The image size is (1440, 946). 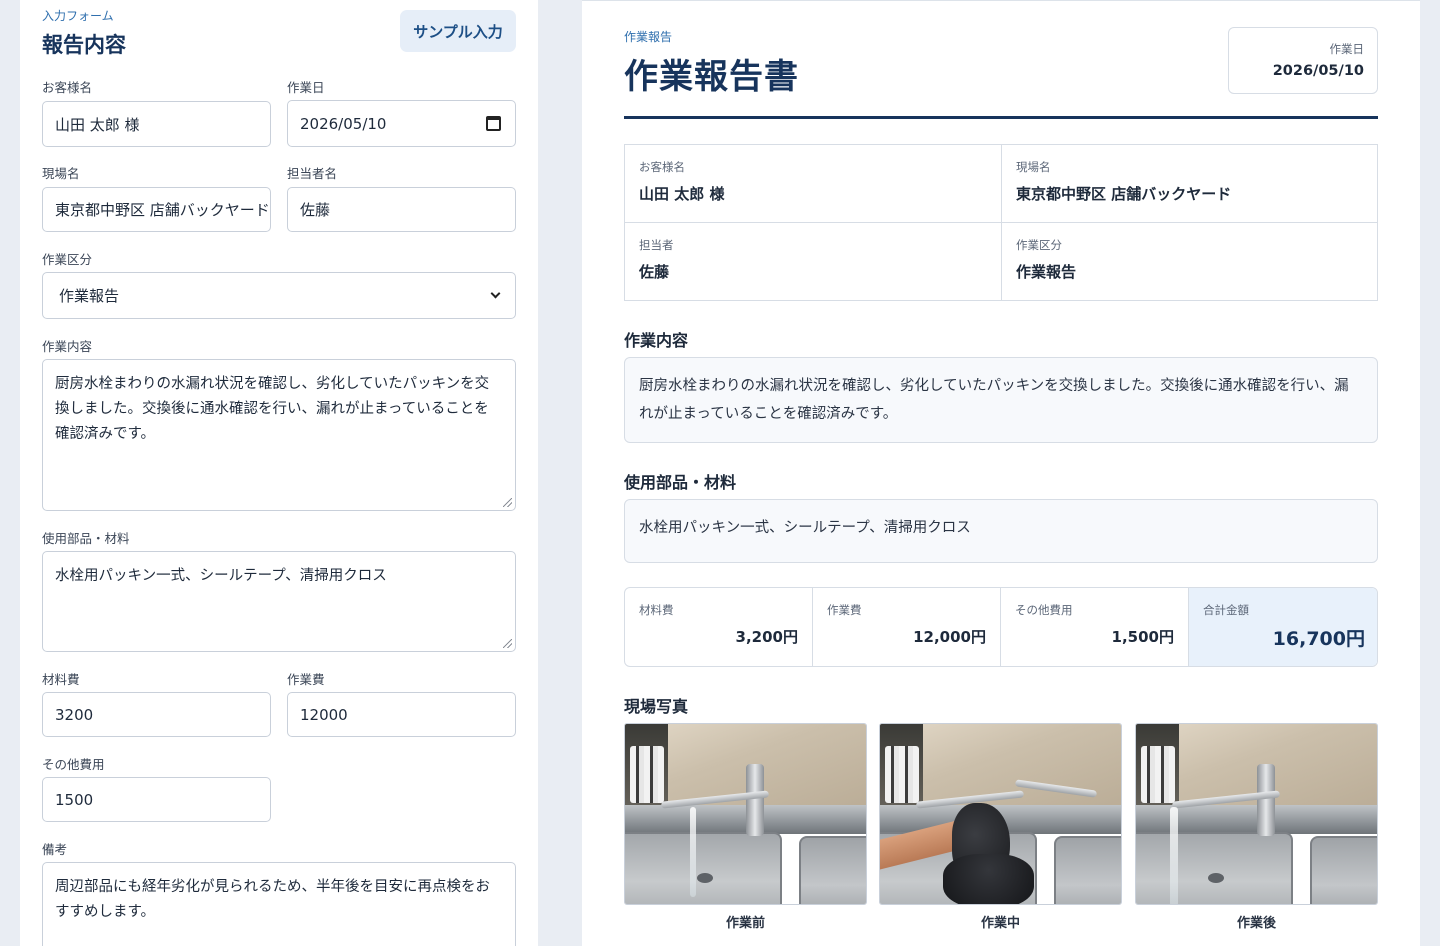 What do you see at coordinates (682, 194) in the screenshot?
I see `info-value: 山田 太郎 様` at bounding box center [682, 194].